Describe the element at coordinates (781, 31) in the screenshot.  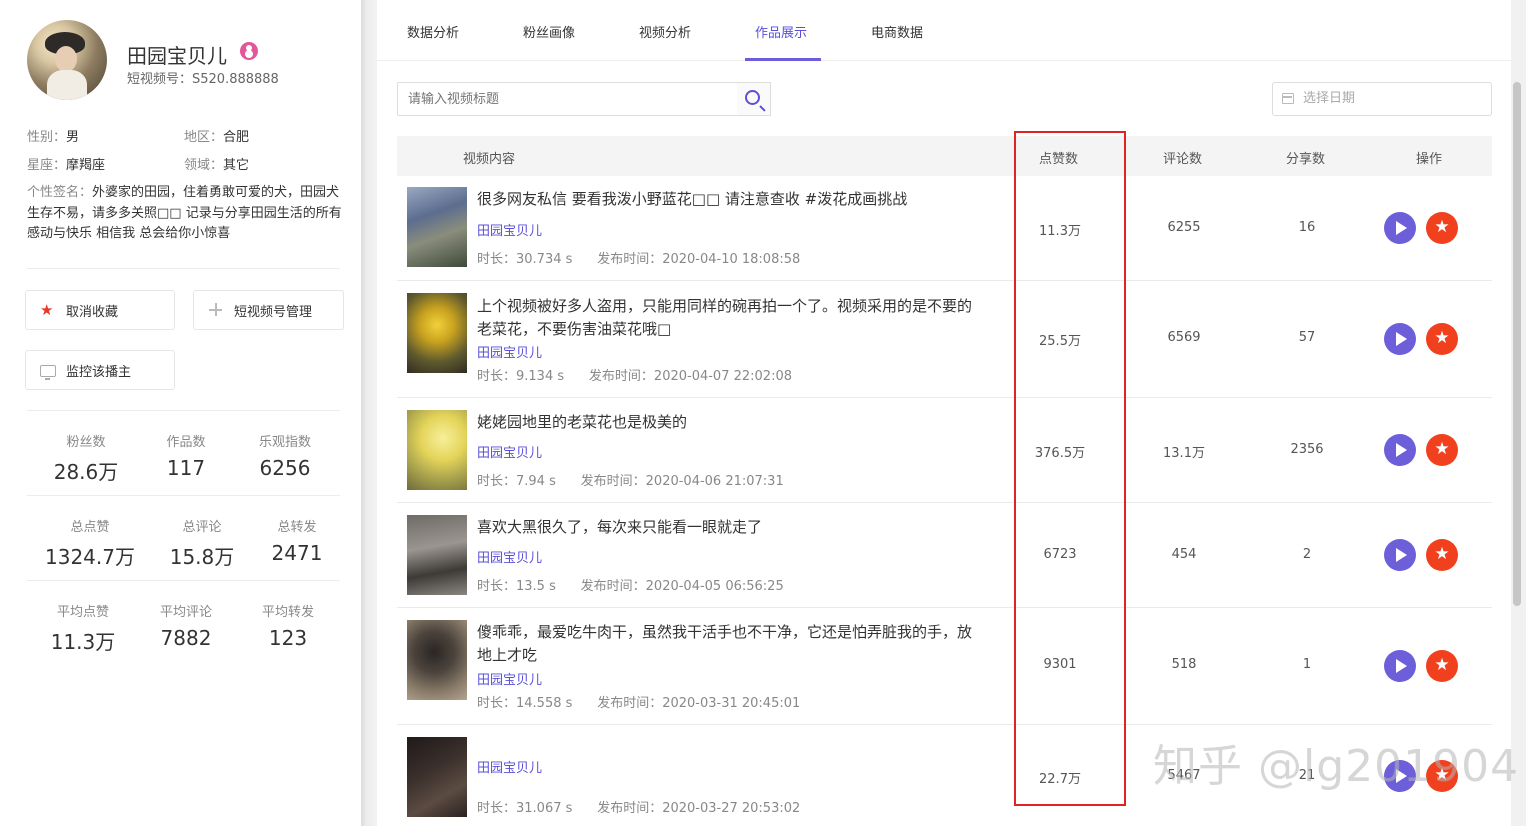
I see `tab-works: 作品展示` at that location.